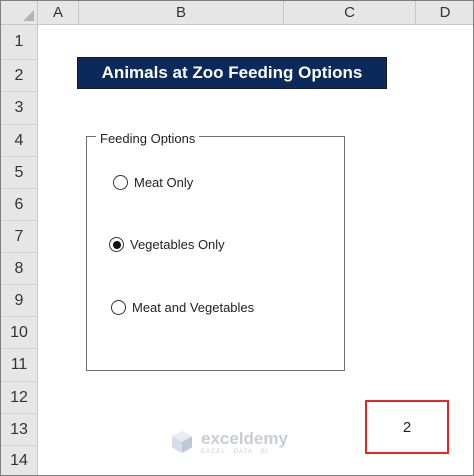  I want to click on exceldemy-watermark: exceldemy EXCEL · DATA · BI, so click(228, 442).